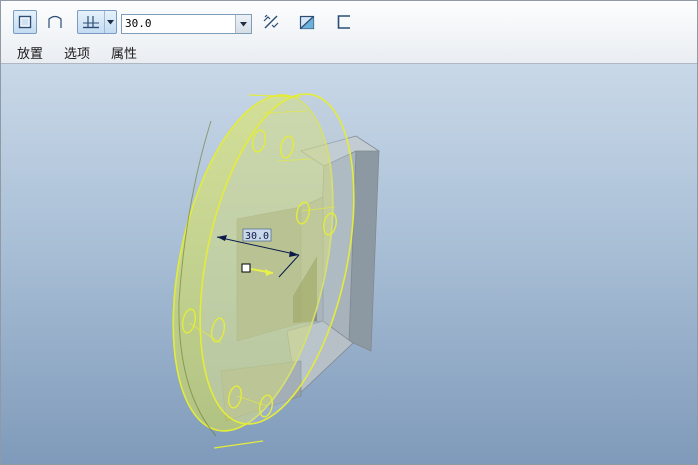  Describe the element at coordinates (124, 52) in the screenshot. I see `tab-properties: 属性` at that location.